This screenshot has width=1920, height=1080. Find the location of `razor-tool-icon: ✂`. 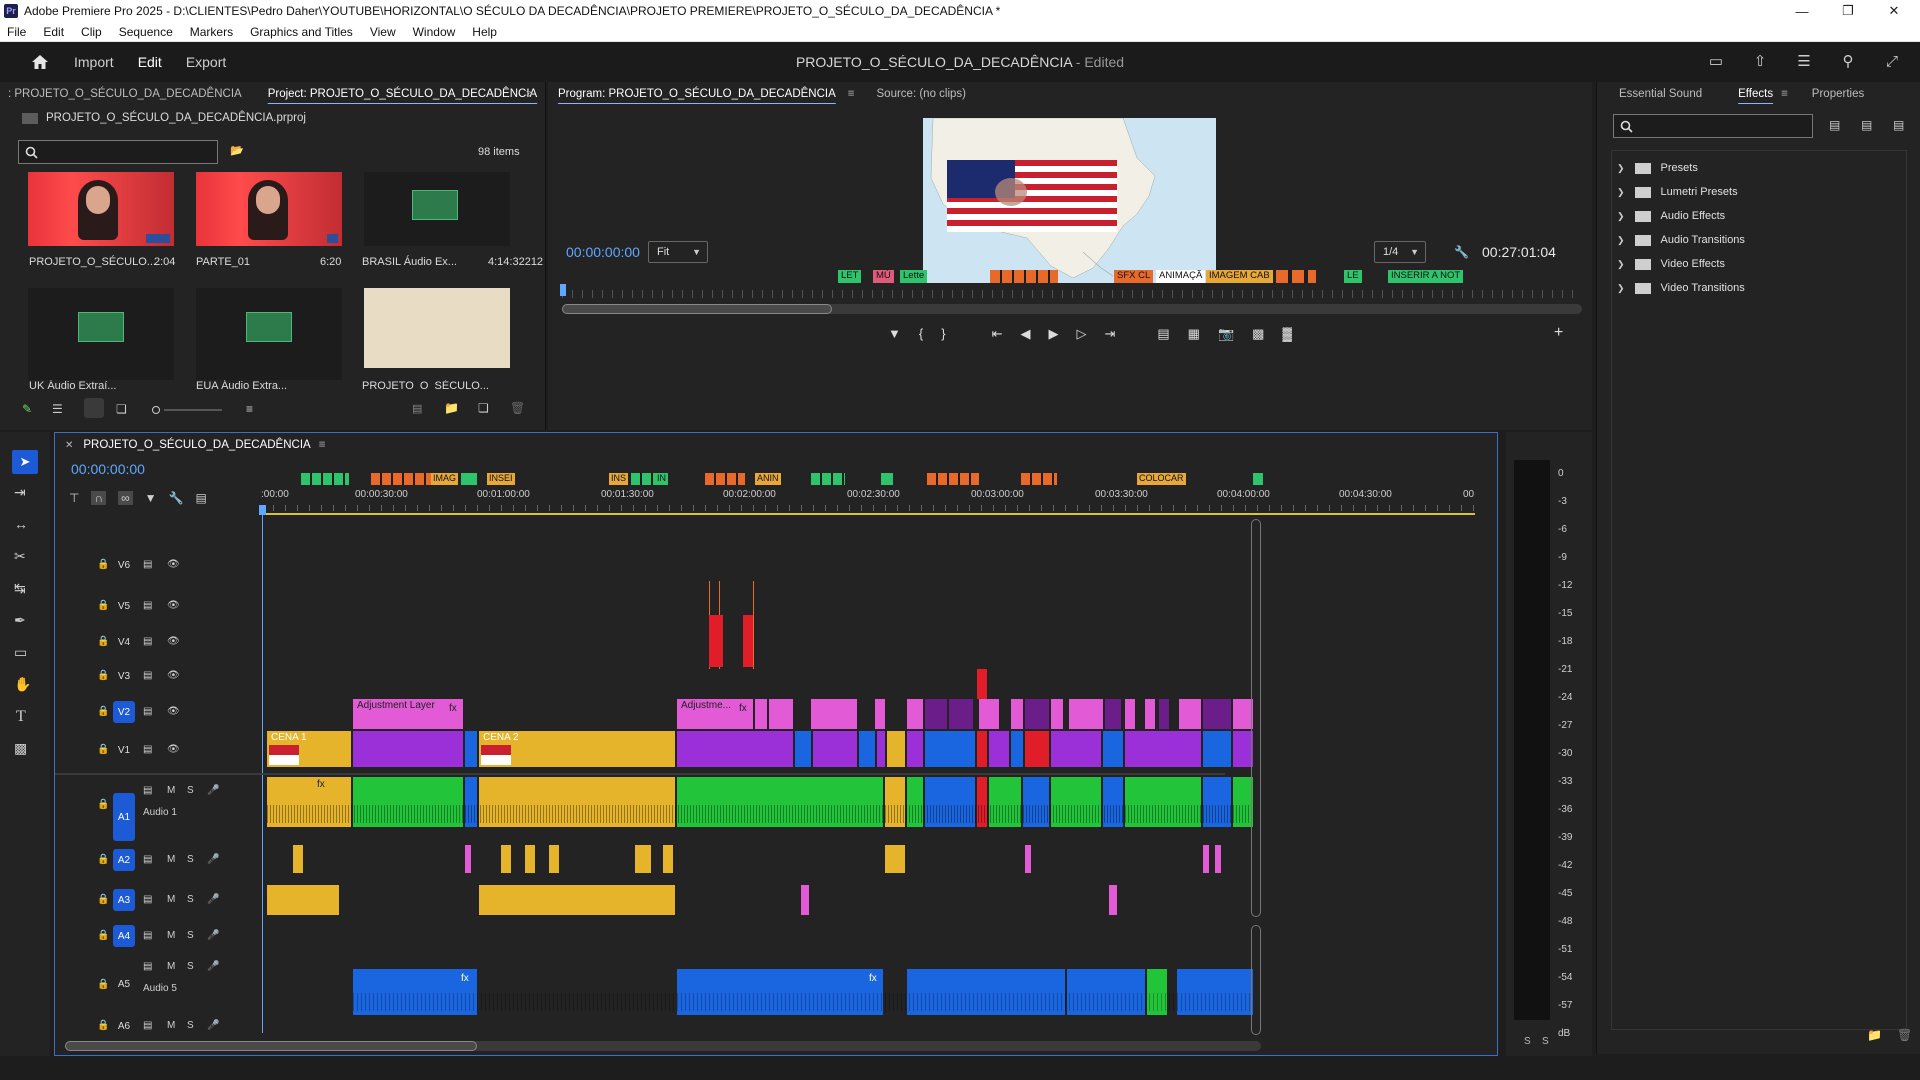

razor-tool-icon: ✂ is located at coordinates (20, 556).